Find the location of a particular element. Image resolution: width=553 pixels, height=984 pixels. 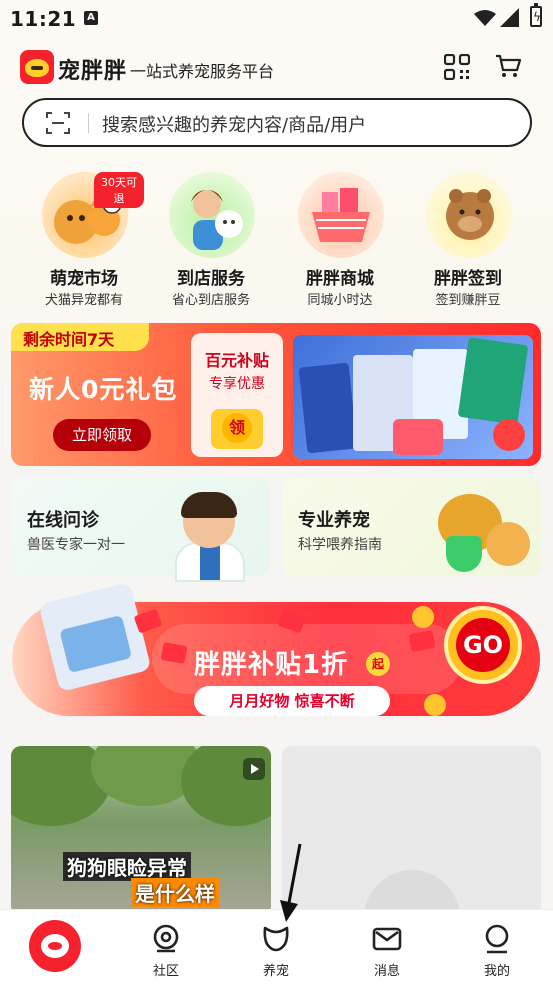

service-title: 专业养宠 is located at coordinates (334, 520).